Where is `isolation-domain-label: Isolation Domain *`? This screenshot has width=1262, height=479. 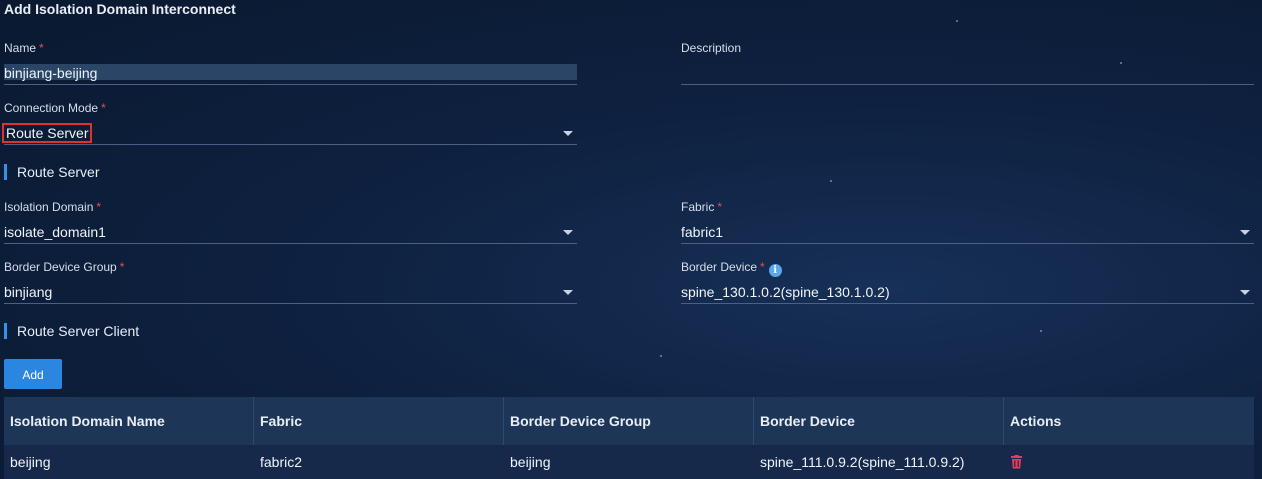
isolation-domain-label: Isolation Domain * is located at coordinates (53, 207).